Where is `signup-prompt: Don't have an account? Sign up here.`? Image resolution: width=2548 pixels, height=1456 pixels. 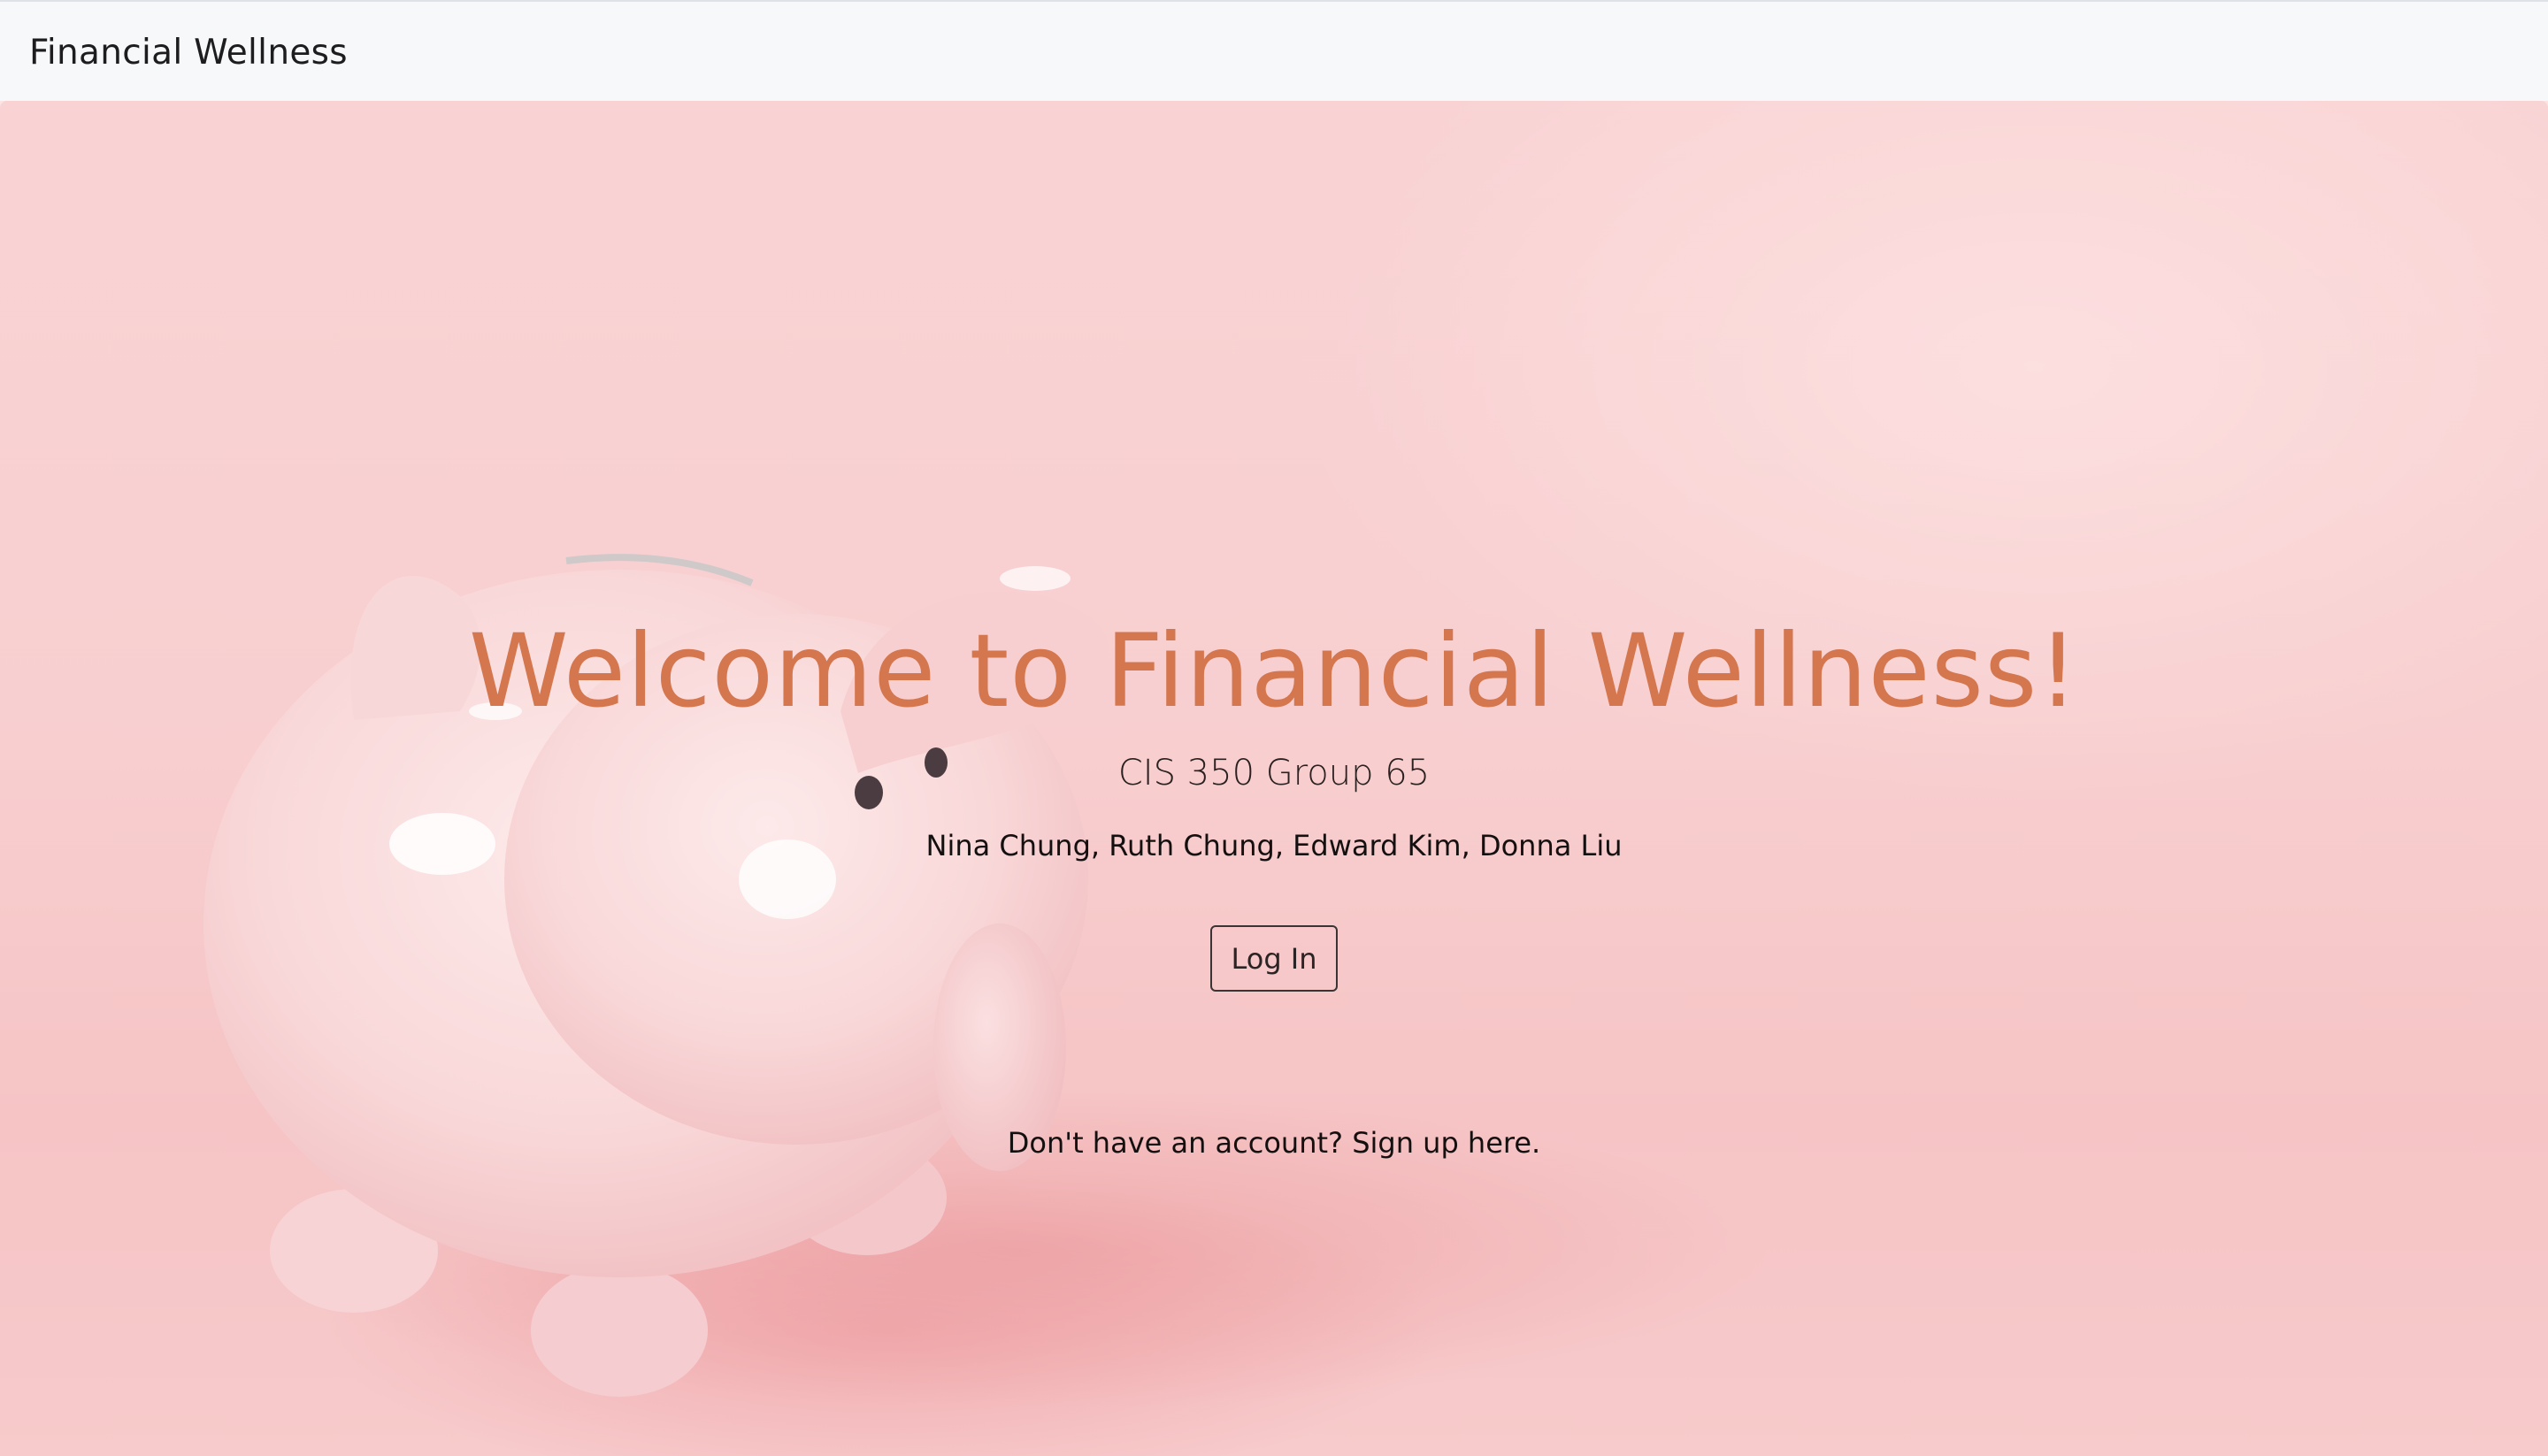 signup-prompt: Don't have an account? Sign up here. is located at coordinates (1274, 1143).